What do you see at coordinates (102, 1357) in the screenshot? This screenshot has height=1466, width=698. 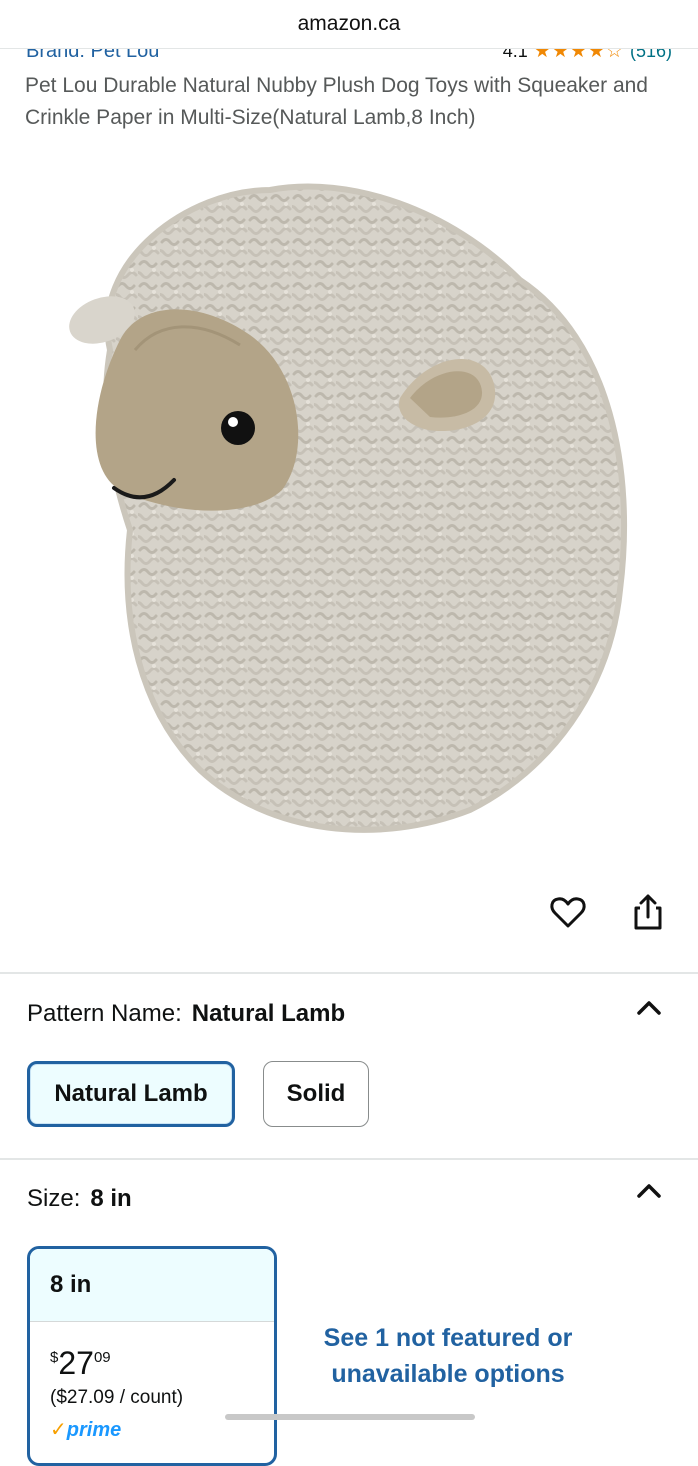 I see `price-fraction: 09` at bounding box center [102, 1357].